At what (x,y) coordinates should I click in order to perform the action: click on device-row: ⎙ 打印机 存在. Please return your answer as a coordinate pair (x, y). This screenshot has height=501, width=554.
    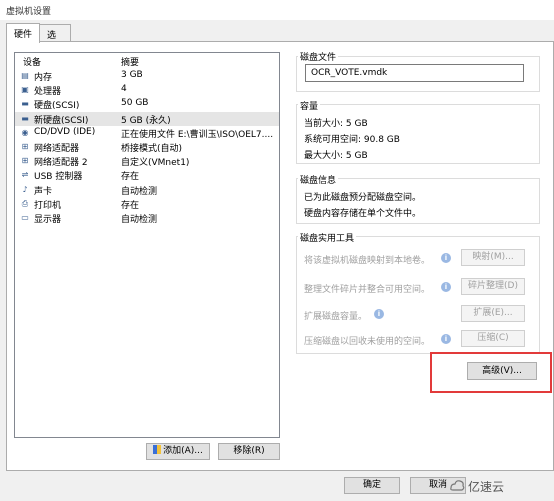
    Looking at the image, I should click on (147, 204).